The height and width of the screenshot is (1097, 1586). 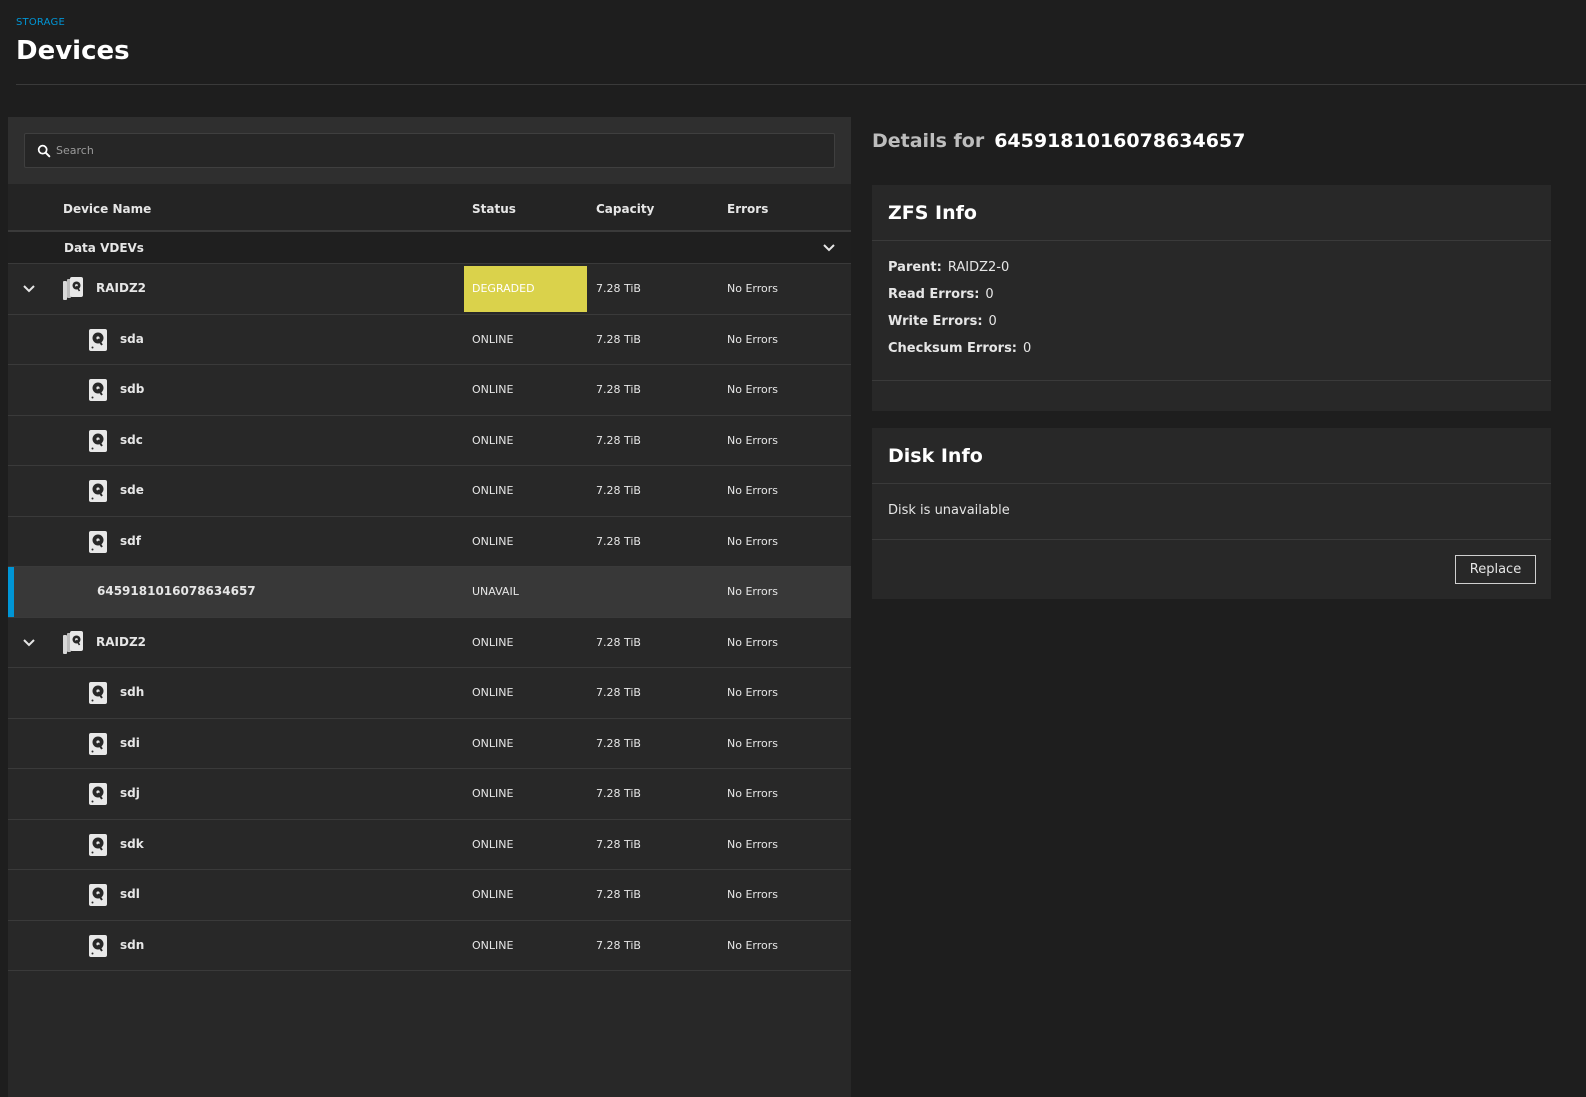 What do you see at coordinates (429, 945) in the screenshot?
I see `device-row: sdn ONLINE 7.28 TiB No Errors` at bounding box center [429, 945].